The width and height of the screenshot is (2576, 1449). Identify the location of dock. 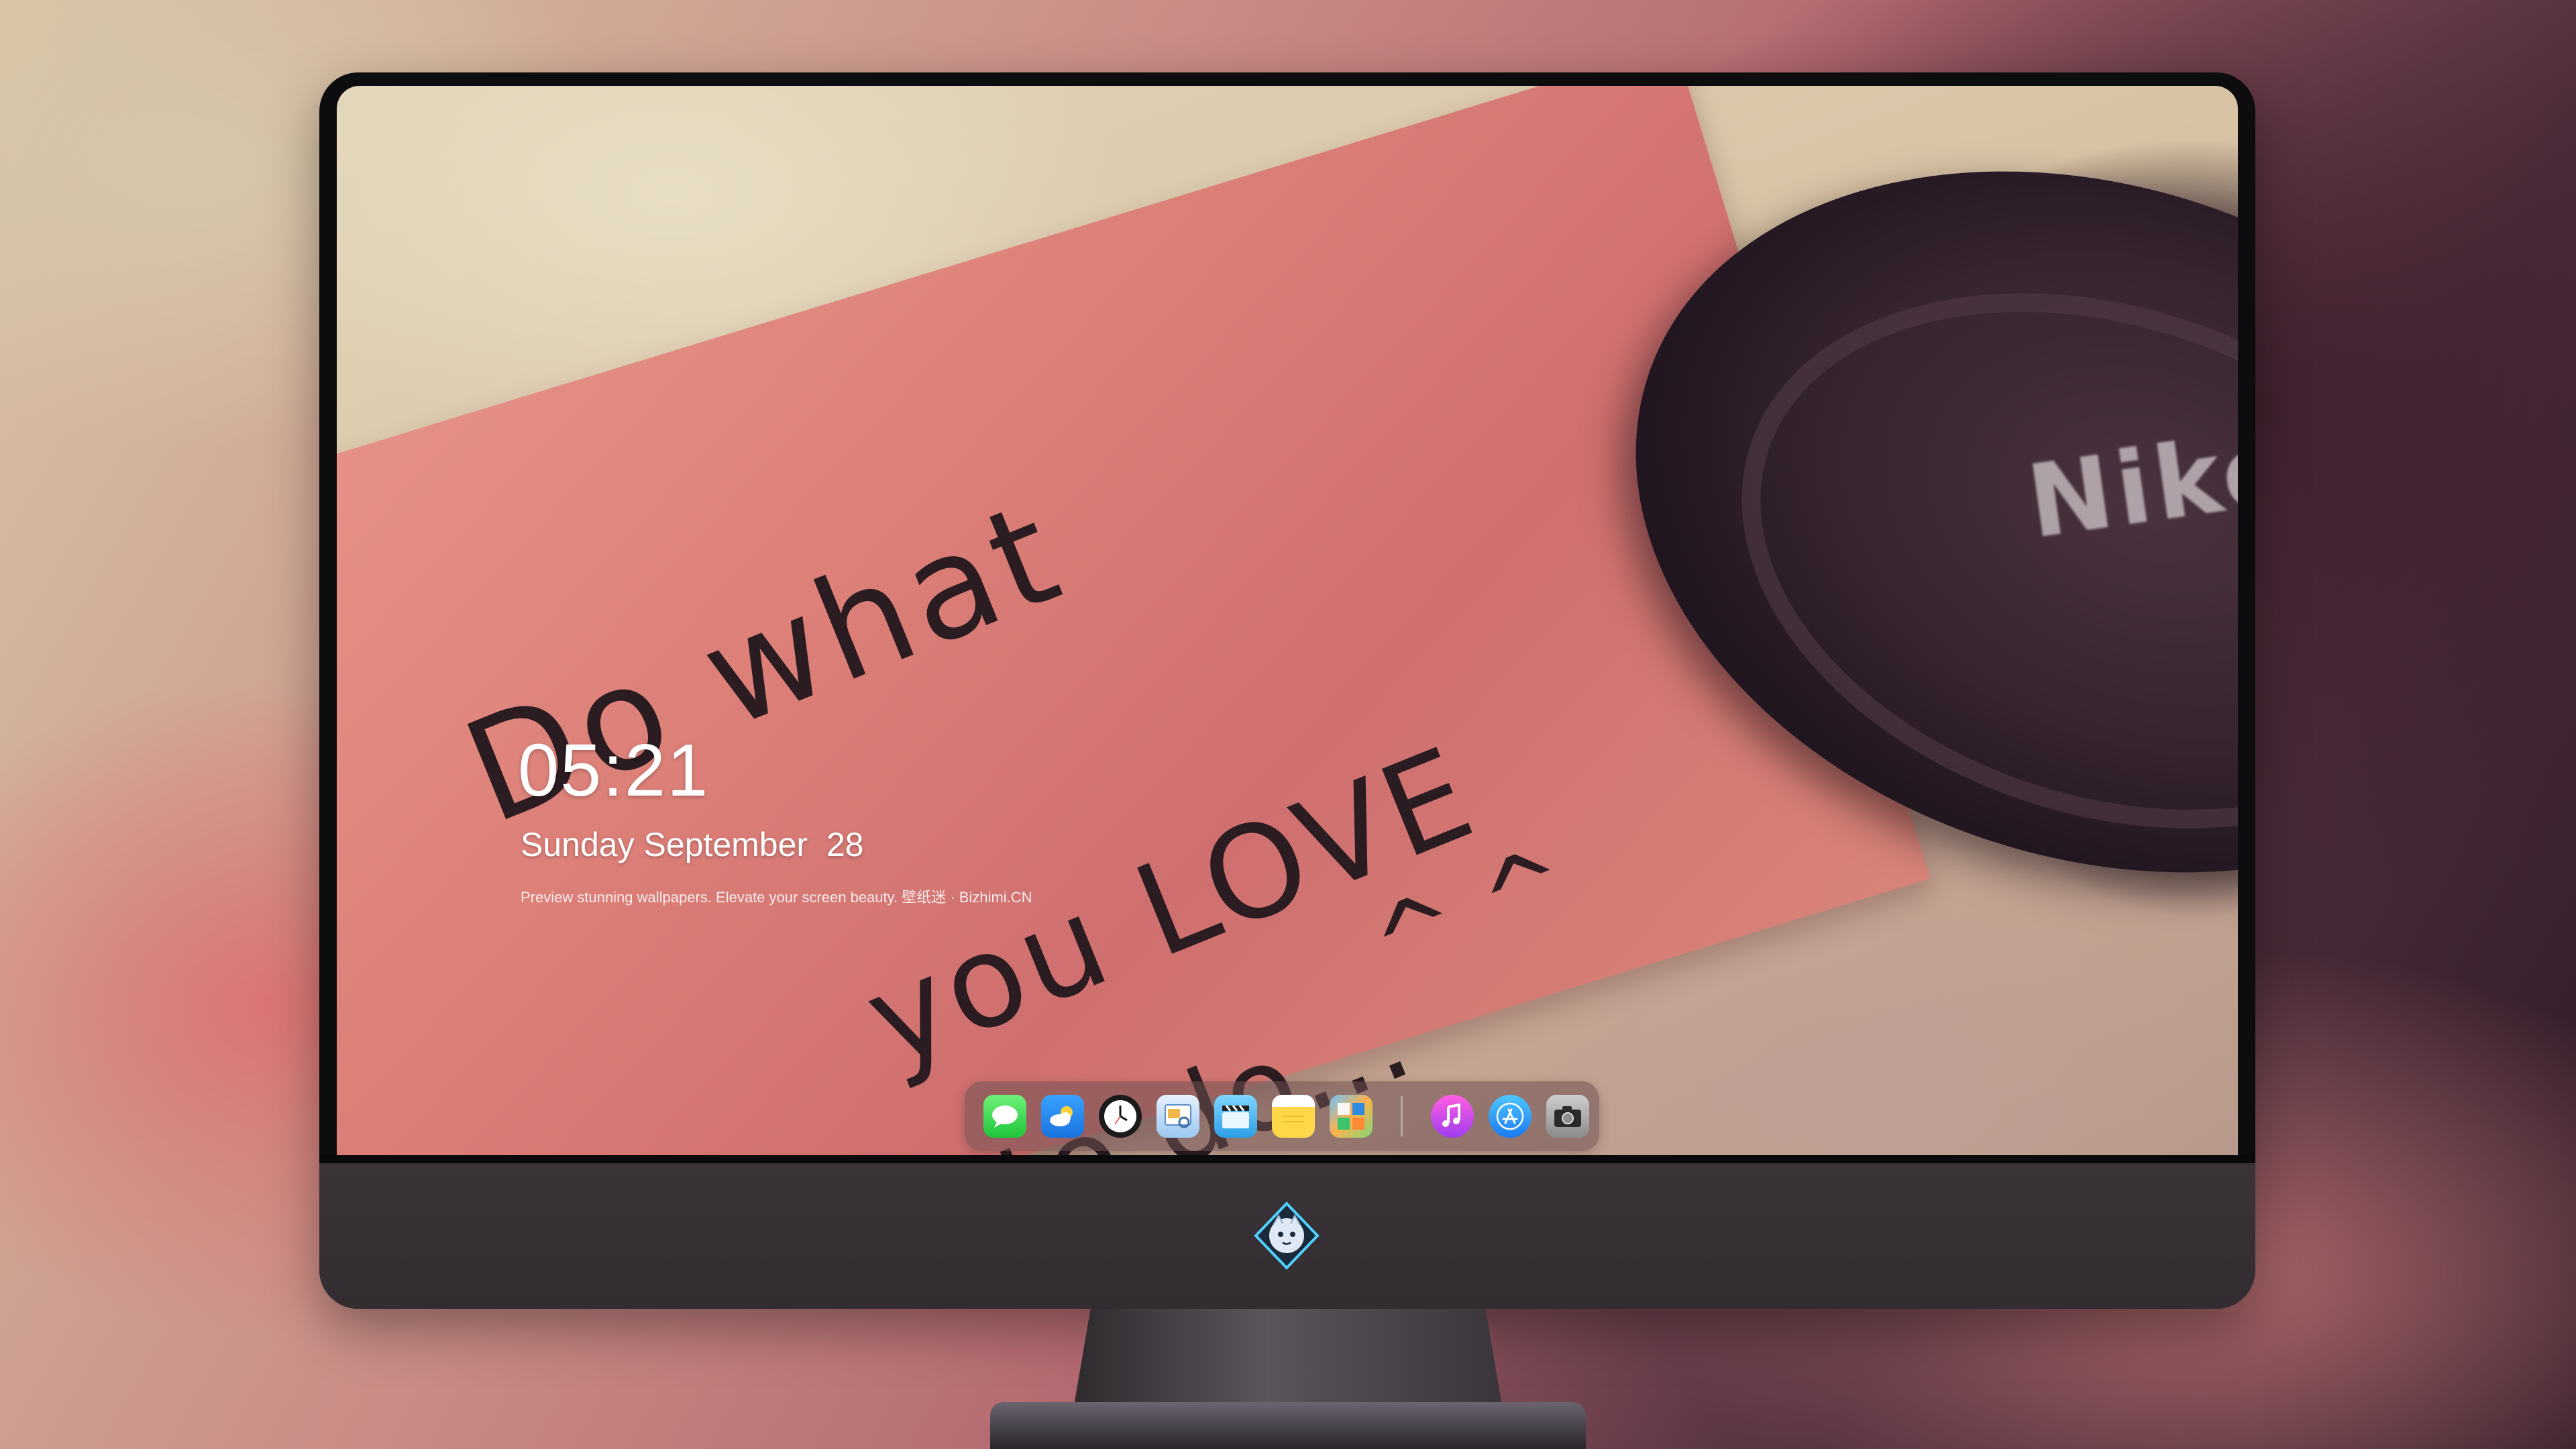
(1282, 1116).